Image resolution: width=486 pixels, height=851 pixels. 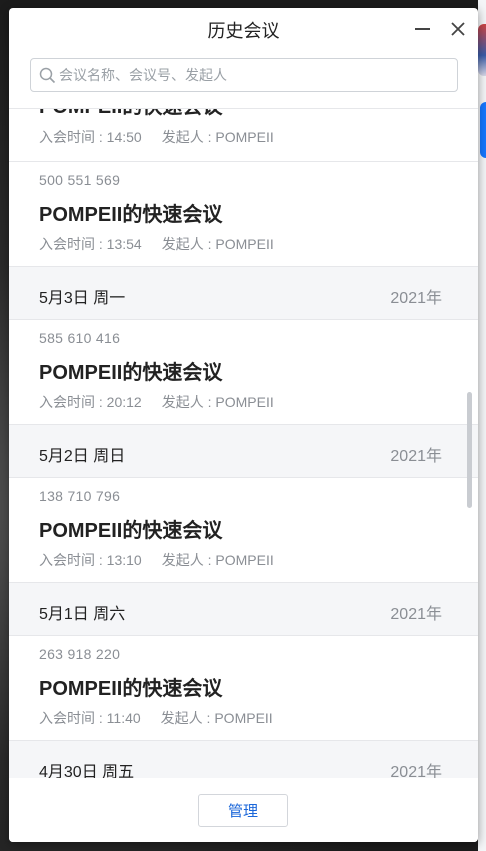 I want to click on meeting-meta: 入会时间 : 14:50 发起人 : POMPEII, so click(x=156, y=137).